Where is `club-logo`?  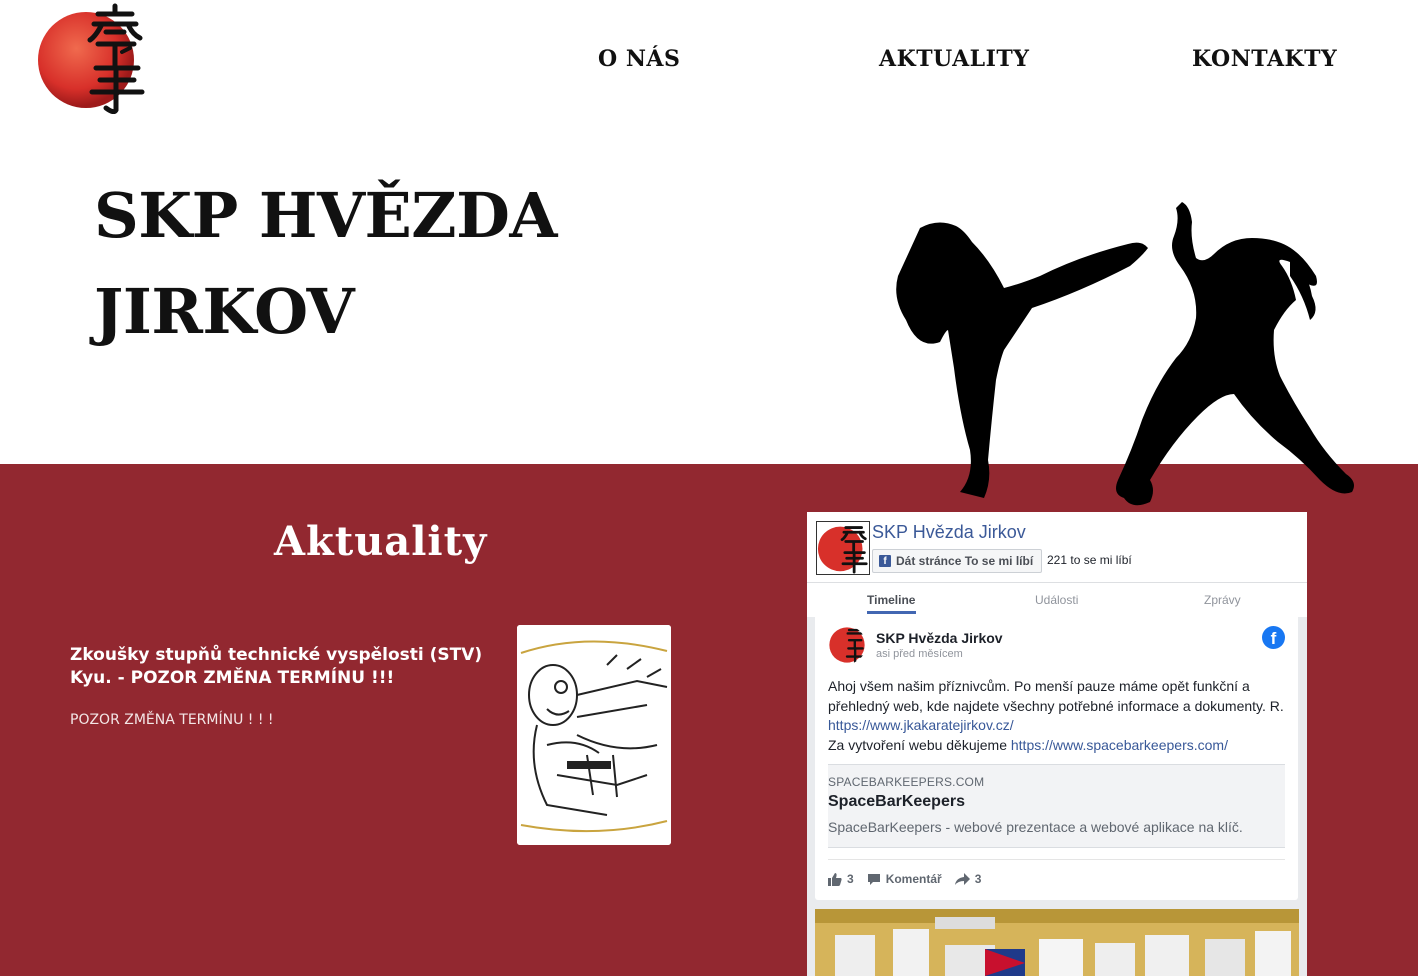 club-logo is located at coordinates (92, 58).